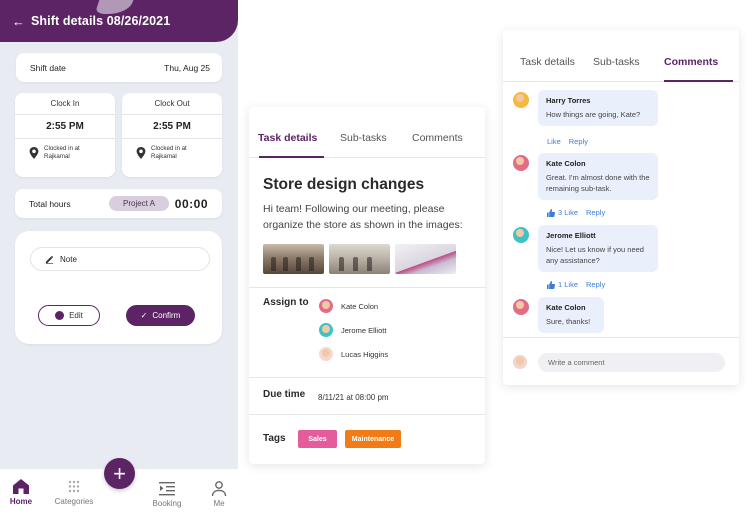  I want to click on nav-categories: Categories, so click(74, 491).